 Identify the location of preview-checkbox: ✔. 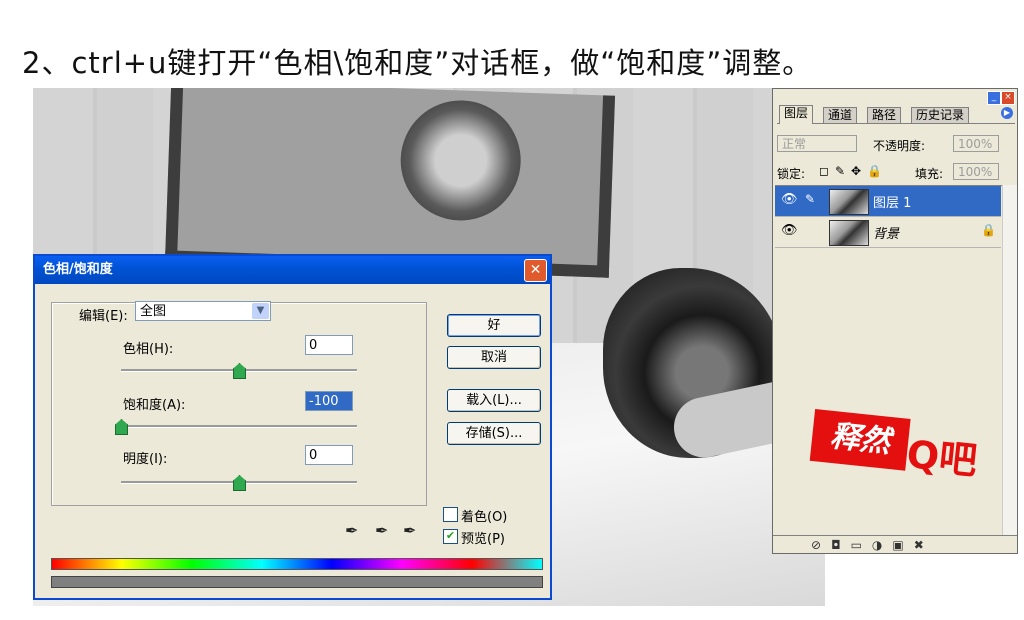
(450, 536).